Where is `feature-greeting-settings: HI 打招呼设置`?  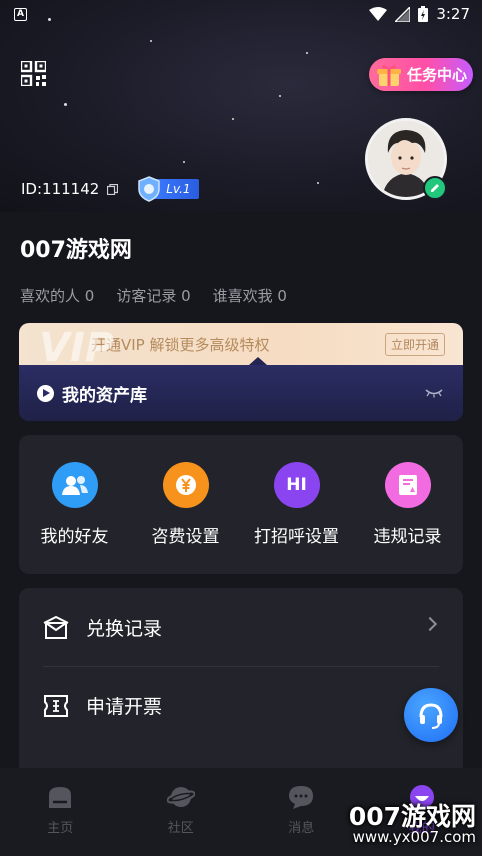 feature-greeting-settings: HI 打招呼设置 is located at coordinates (297, 518).